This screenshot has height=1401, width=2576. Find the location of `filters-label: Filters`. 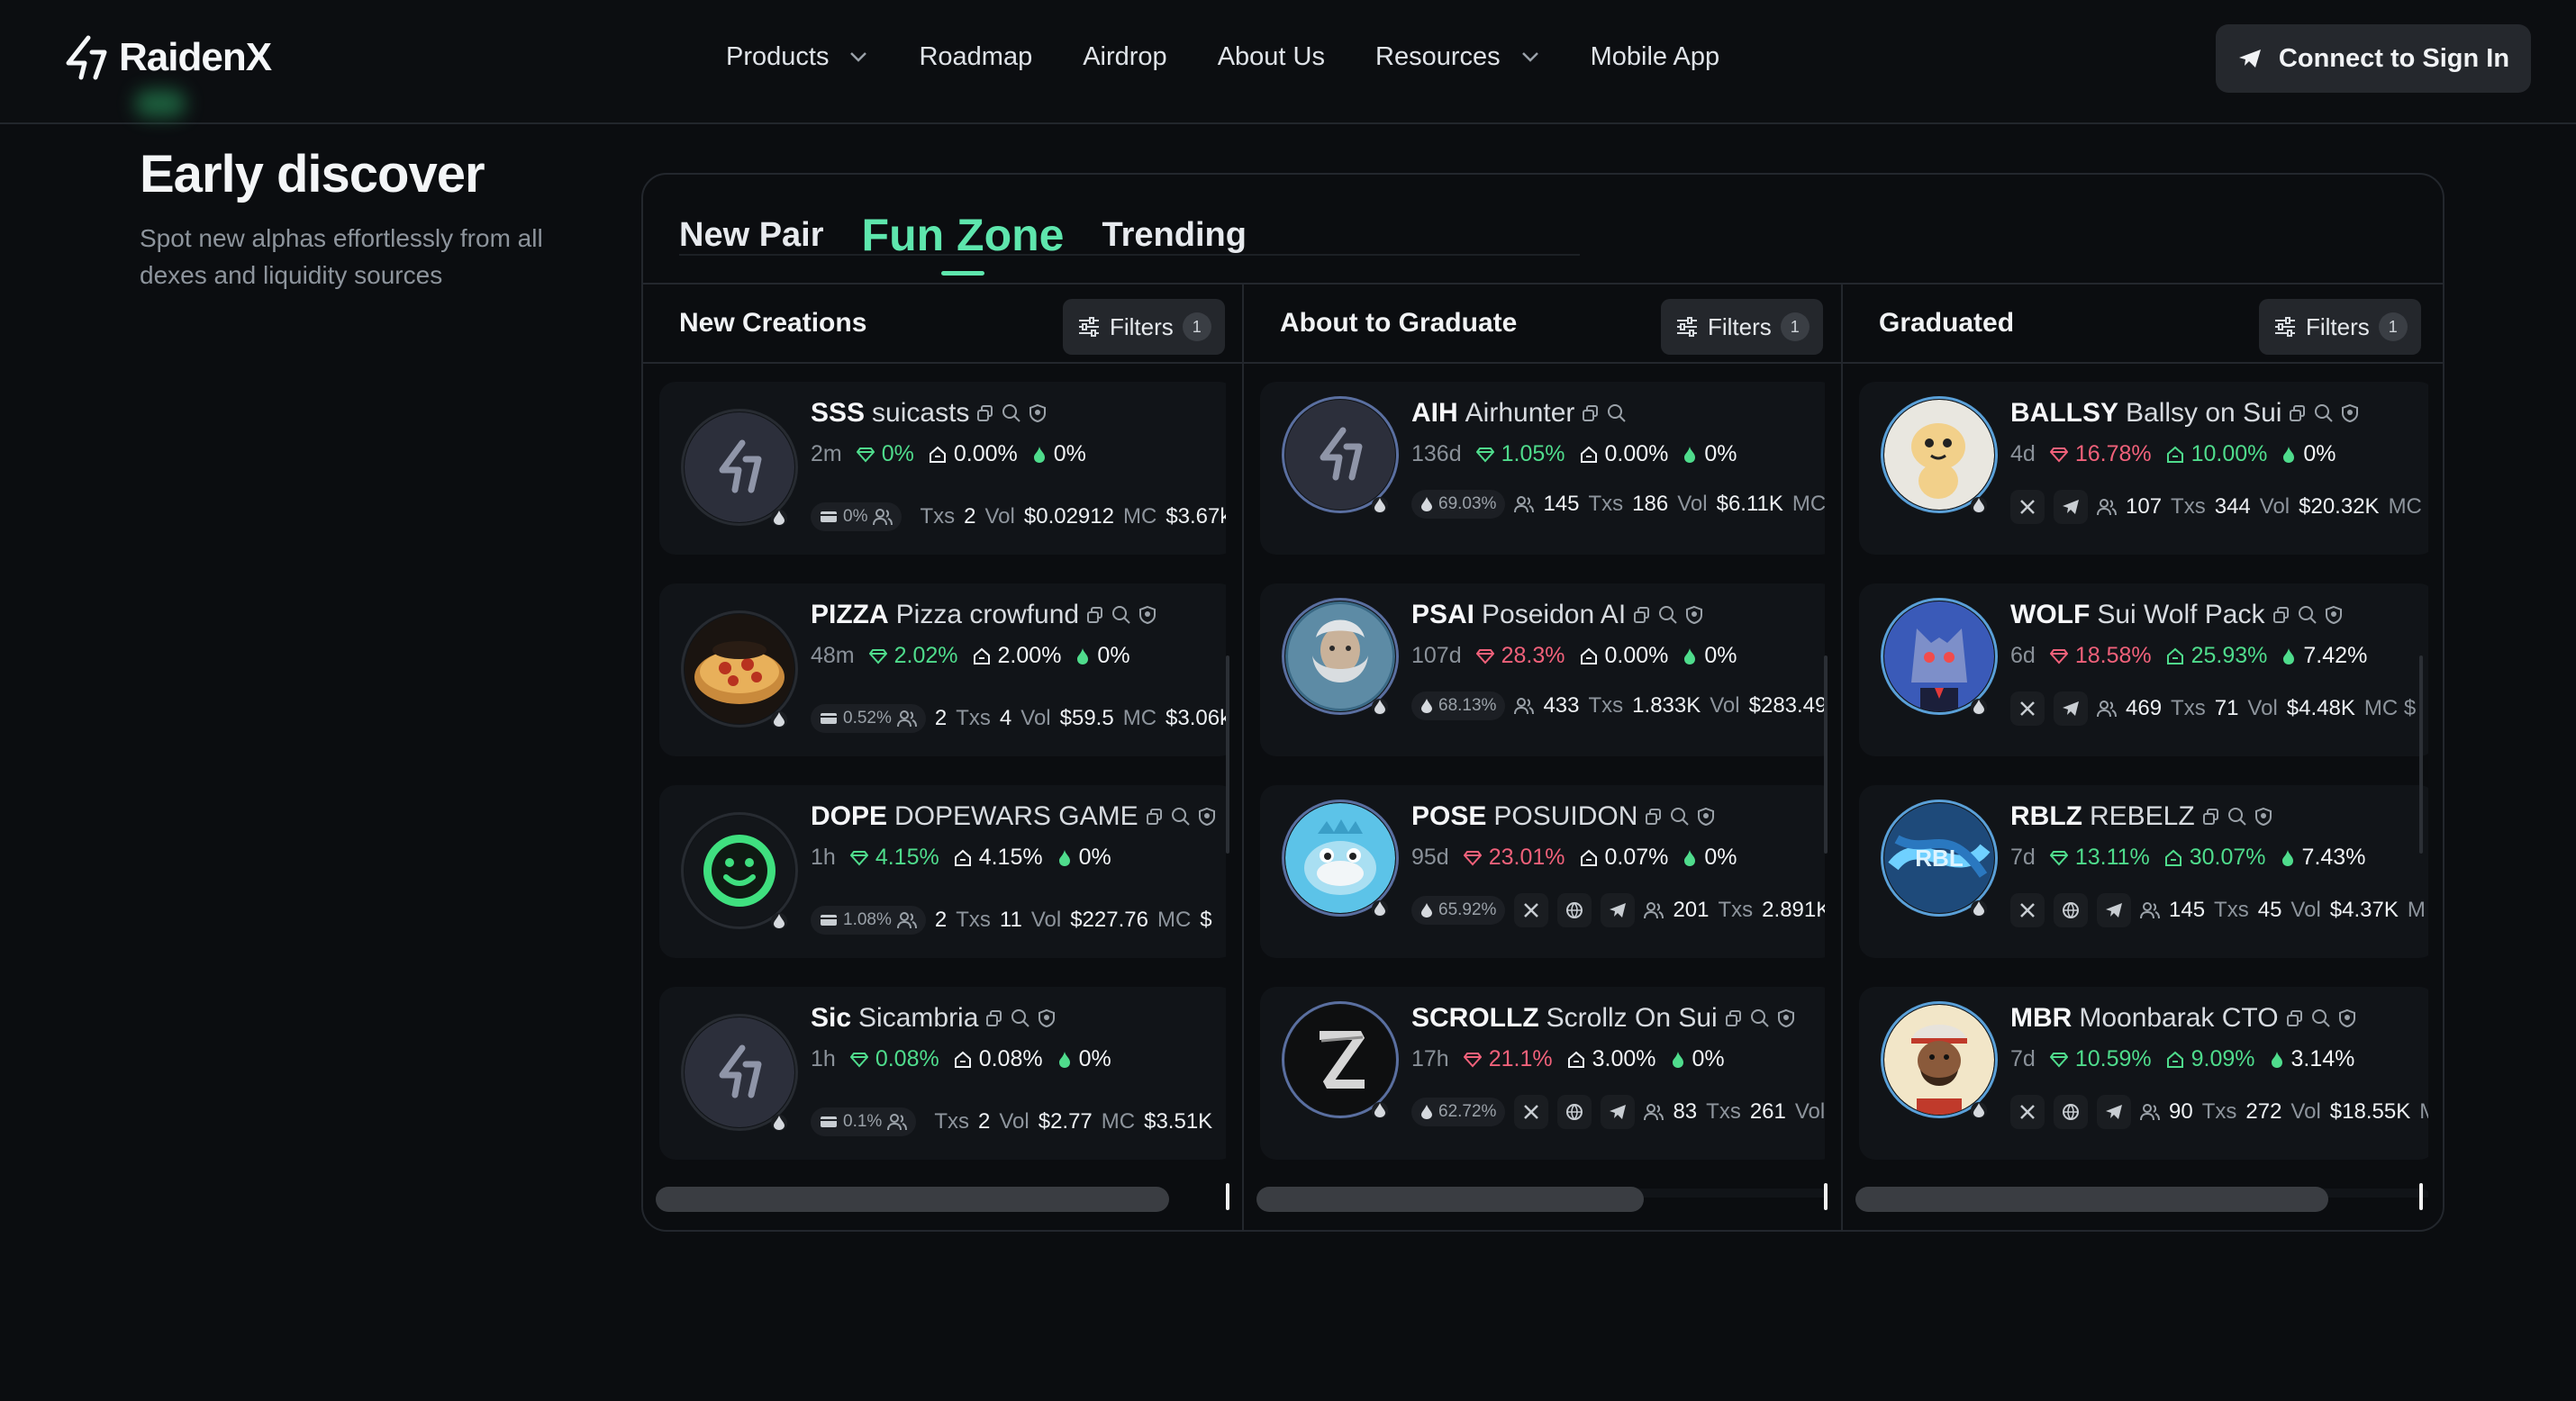

filters-label: Filters is located at coordinates (2338, 326).